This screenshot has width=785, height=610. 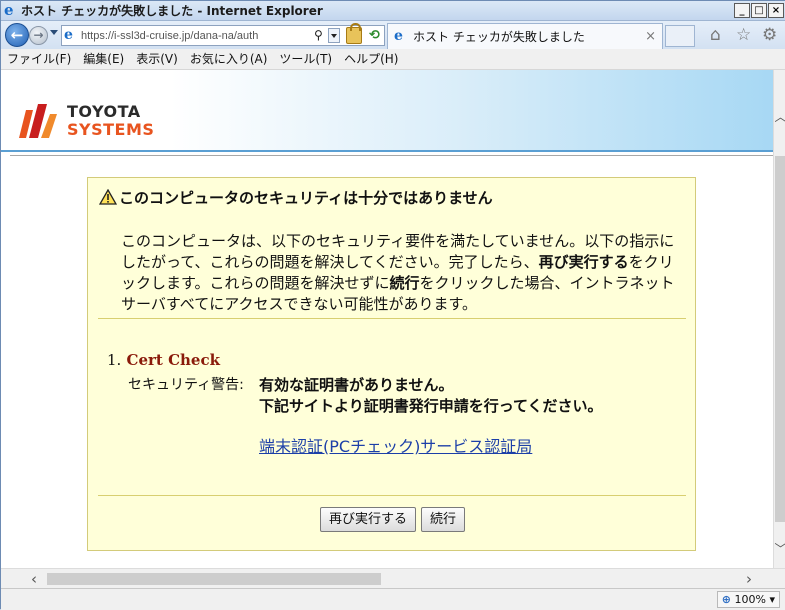 I want to click on vertical-scrollbar: ︿ ﹀, so click(x=779, y=319).